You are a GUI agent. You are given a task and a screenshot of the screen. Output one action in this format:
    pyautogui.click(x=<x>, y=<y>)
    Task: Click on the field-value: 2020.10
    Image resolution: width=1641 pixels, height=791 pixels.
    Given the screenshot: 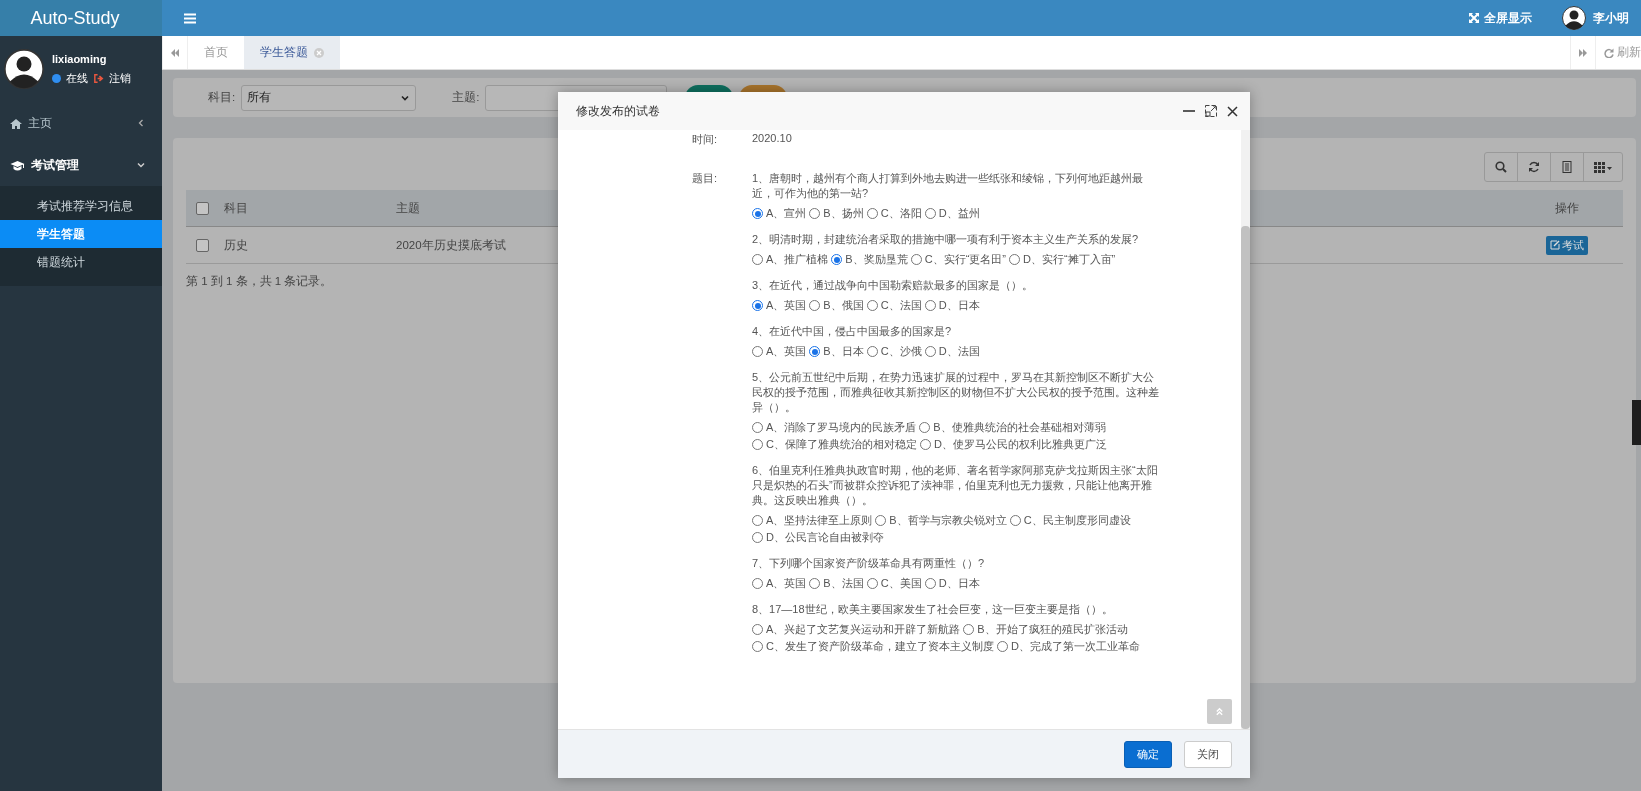 What is the action you would take?
    pyautogui.click(x=772, y=139)
    